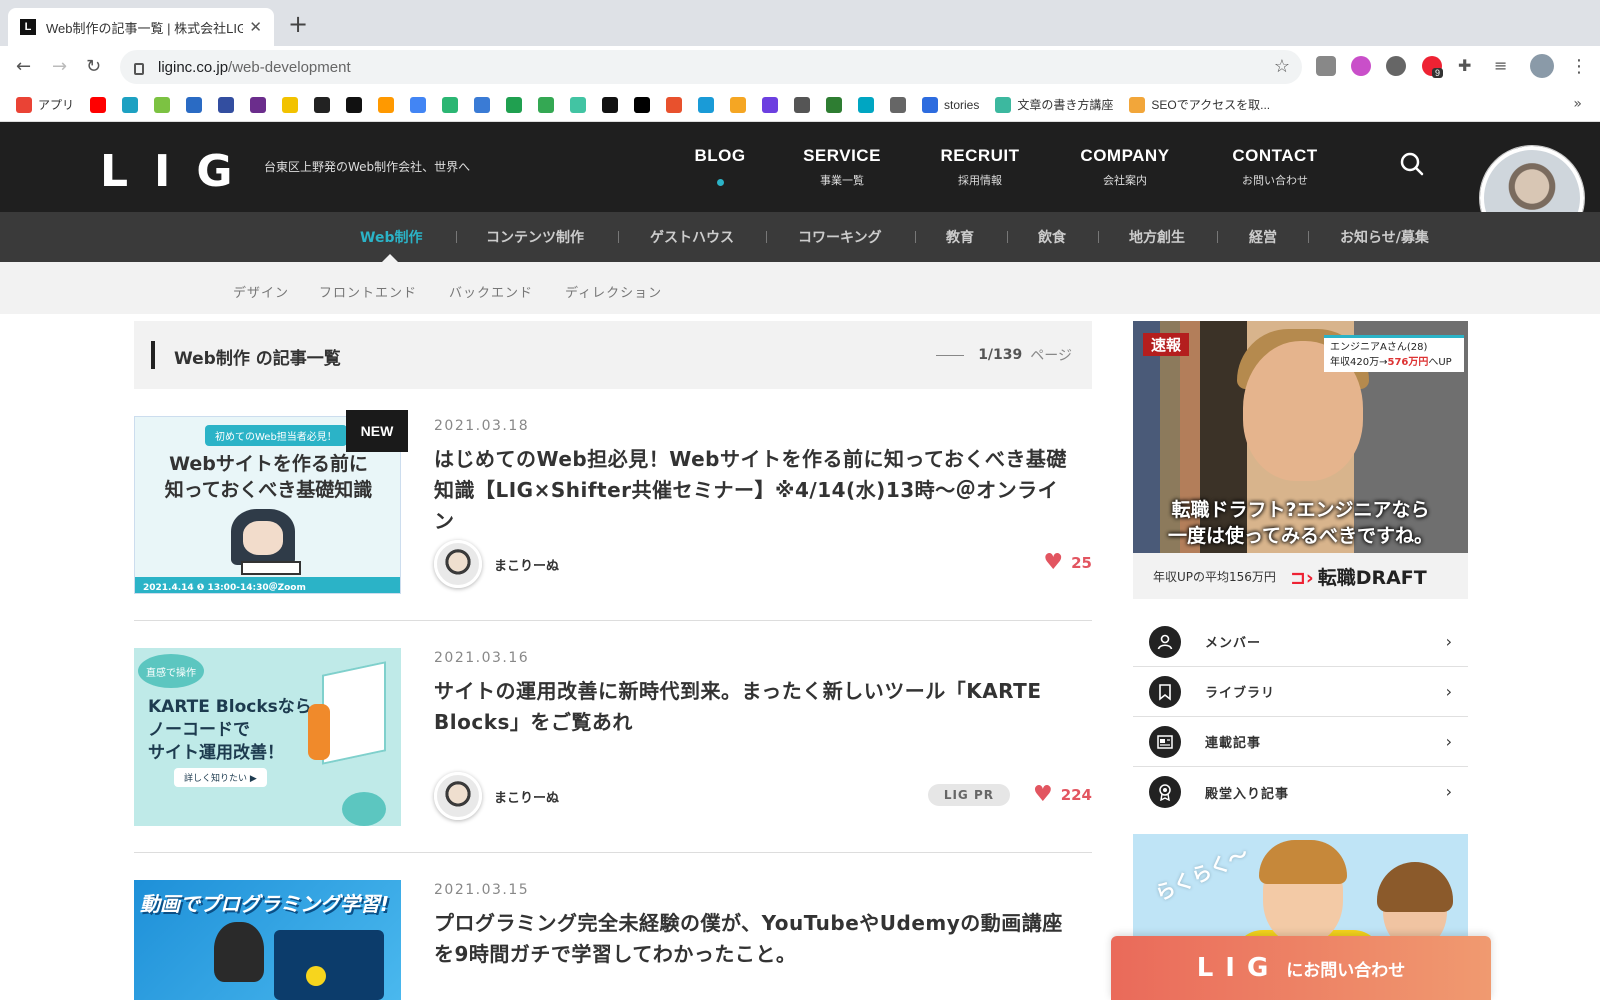 Image resolution: width=1600 pixels, height=1000 pixels. What do you see at coordinates (1052, 237) in the screenshot?
I see `category-food: 飲食` at bounding box center [1052, 237].